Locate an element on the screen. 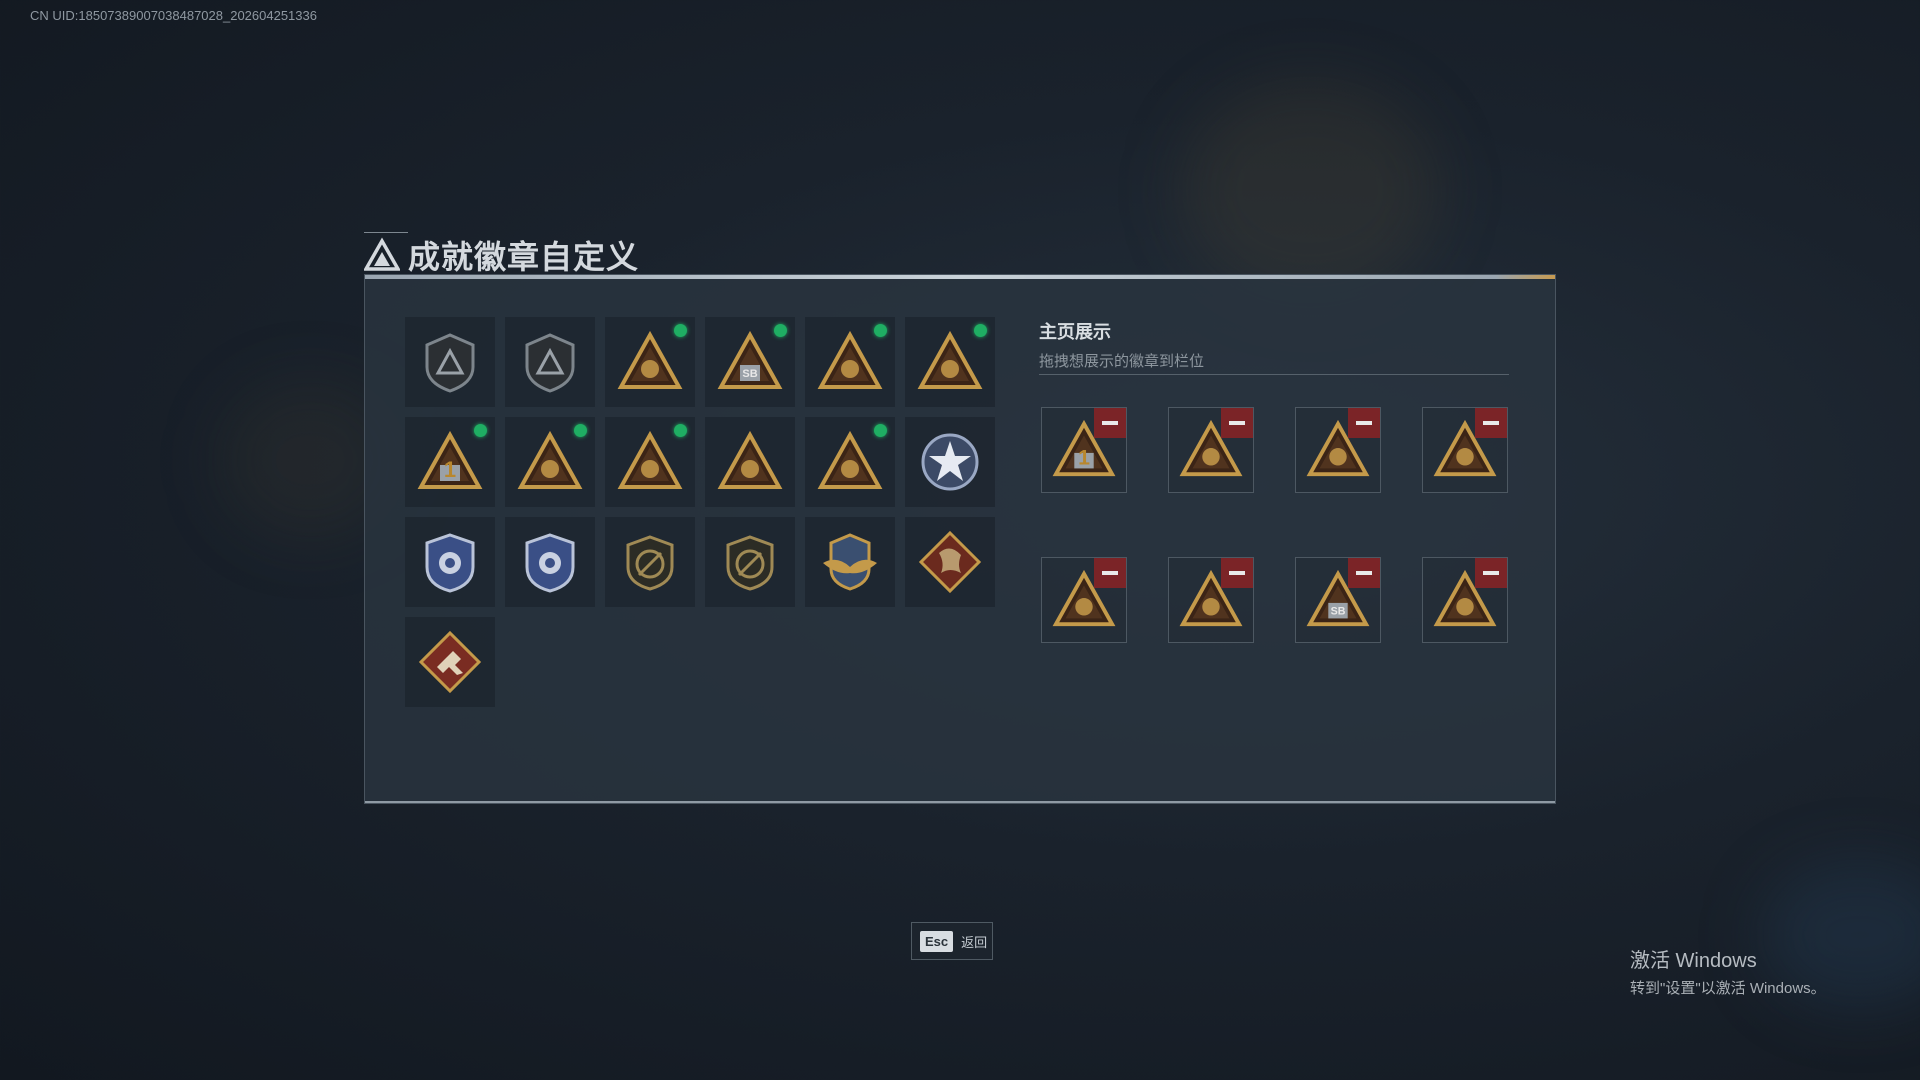  shield-triangle-emblem-icon is located at coordinates (450, 363).